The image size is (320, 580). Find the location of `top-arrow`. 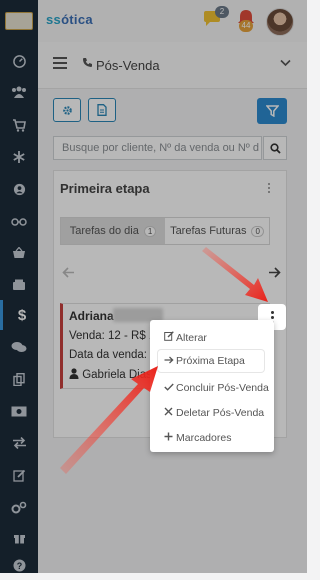

top-arrow is located at coordinates (235, 274).